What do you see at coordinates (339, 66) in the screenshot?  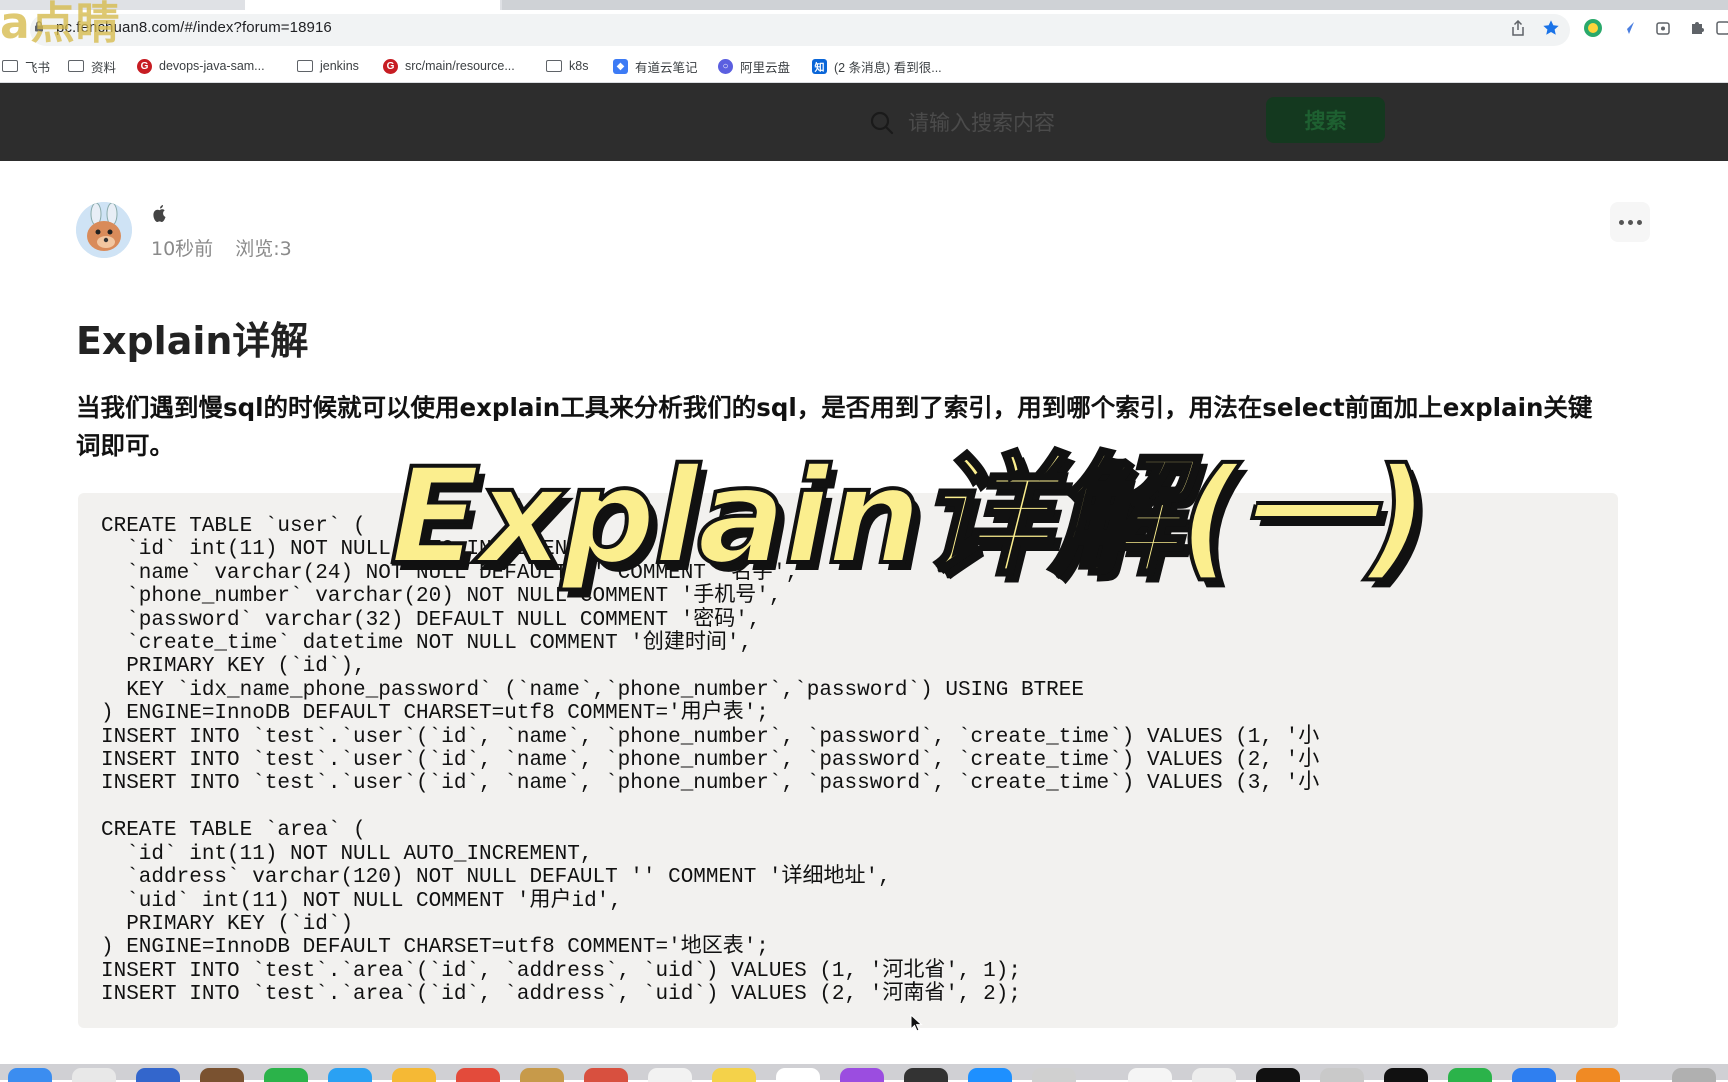 I see `bookmark-label: jenkins` at bounding box center [339, 66].